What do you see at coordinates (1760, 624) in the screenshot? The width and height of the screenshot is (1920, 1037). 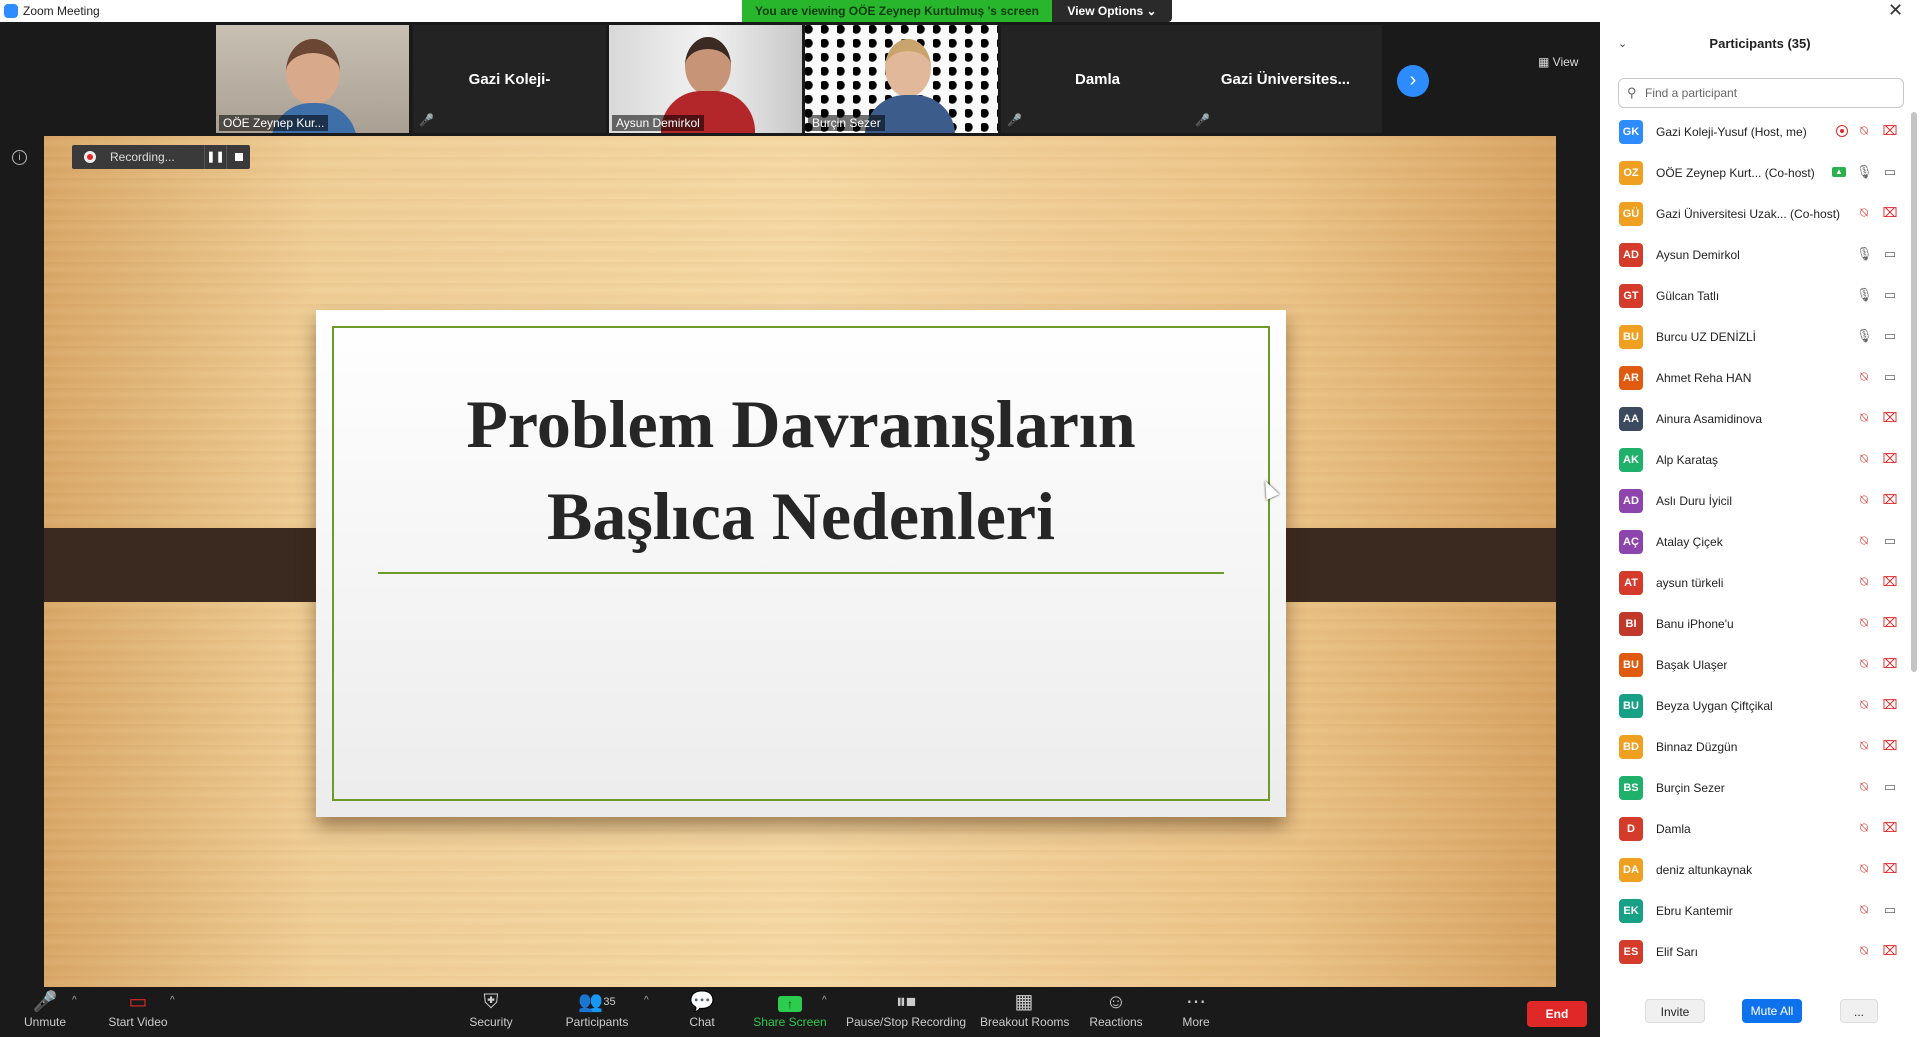 I see `participant-row: BI Banu iPhone'u ⍉ ⌧` at bounding box center [1760, 624].